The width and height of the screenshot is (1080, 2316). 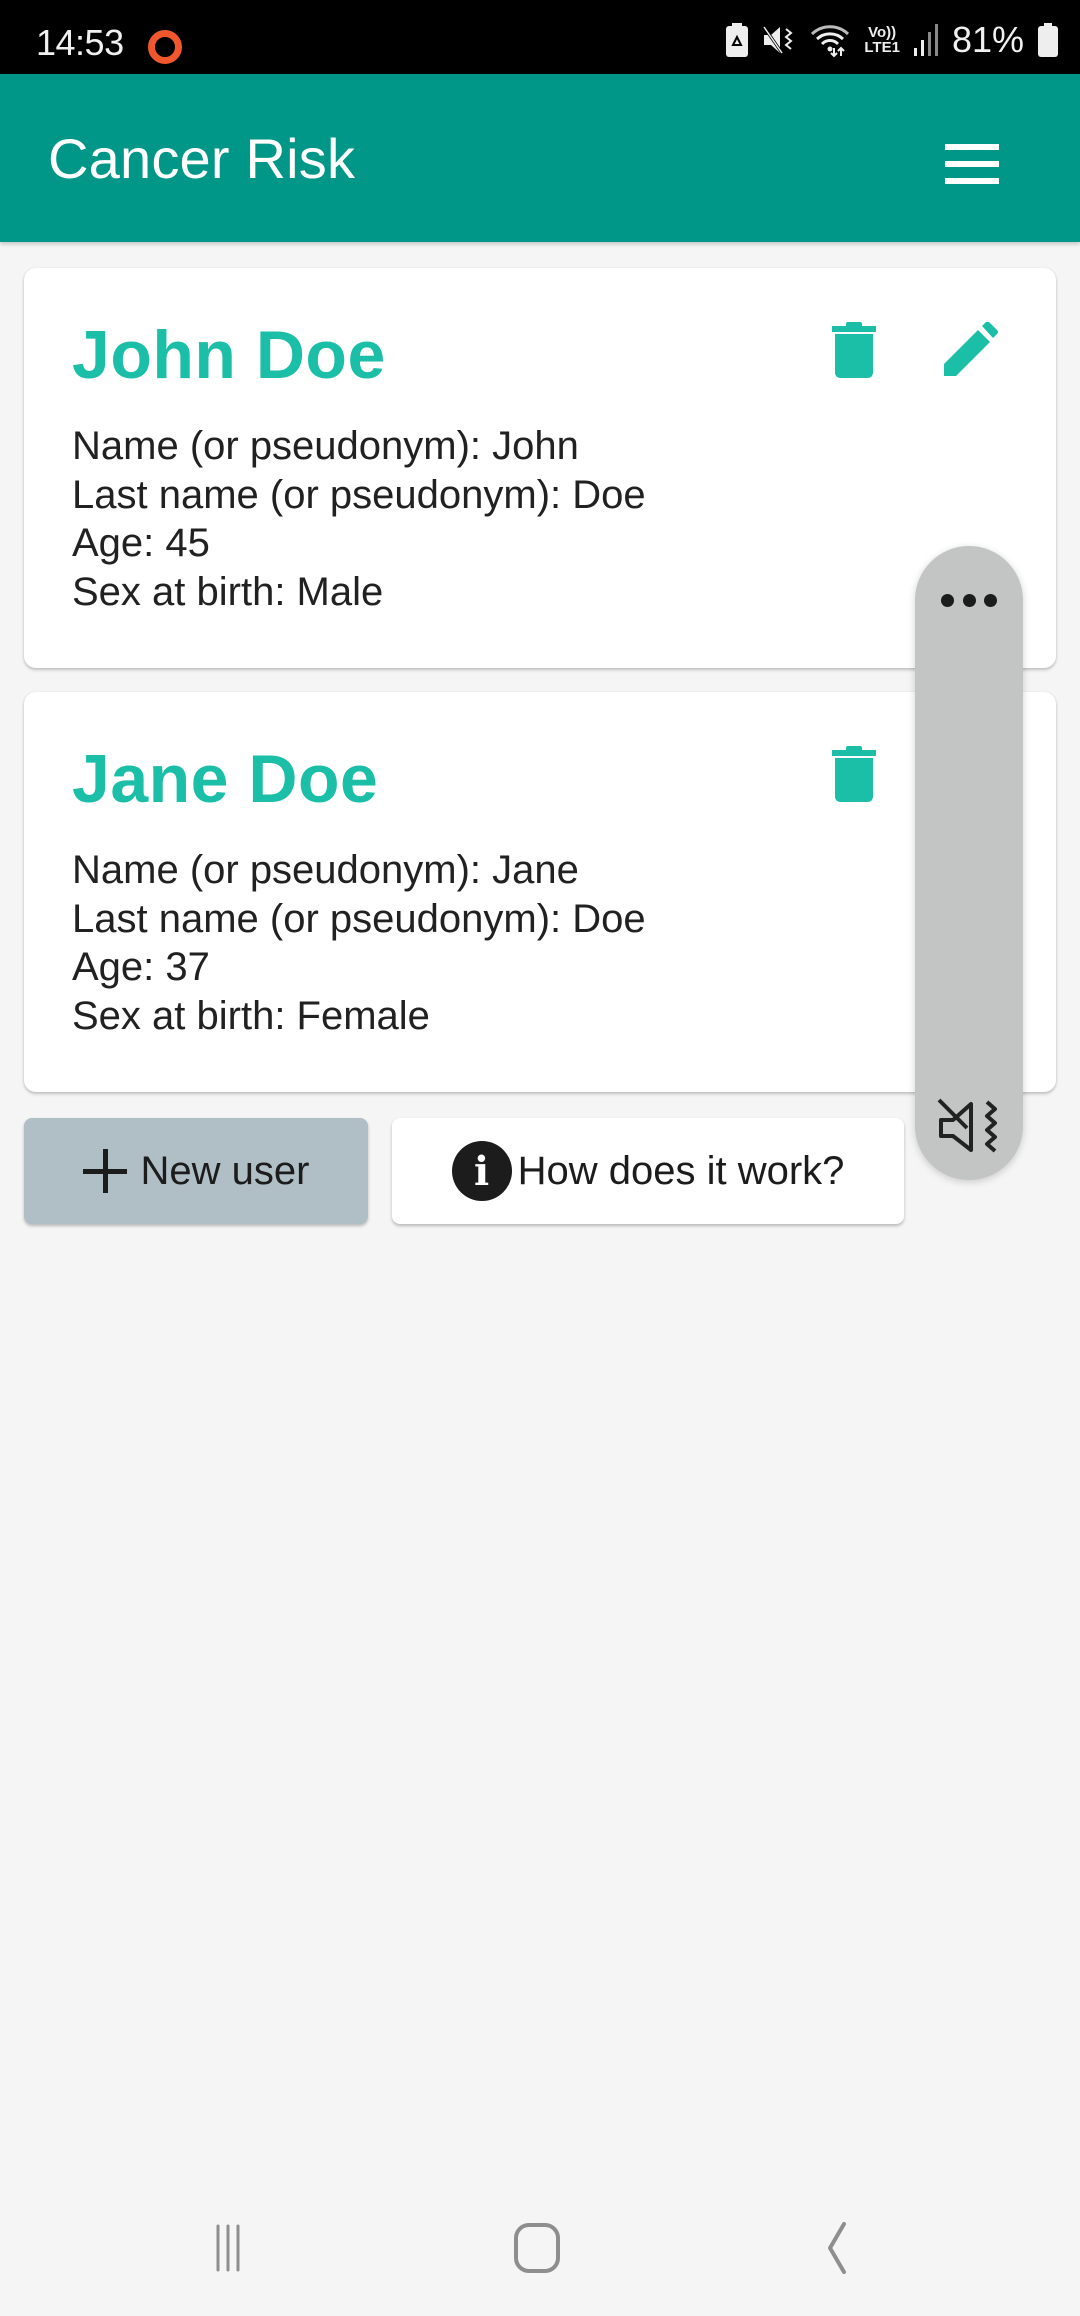 What do you see at coordinates (987, 39) in the screenshot?
I see `battery-percent: 81%` at bounding box center [987, 39].